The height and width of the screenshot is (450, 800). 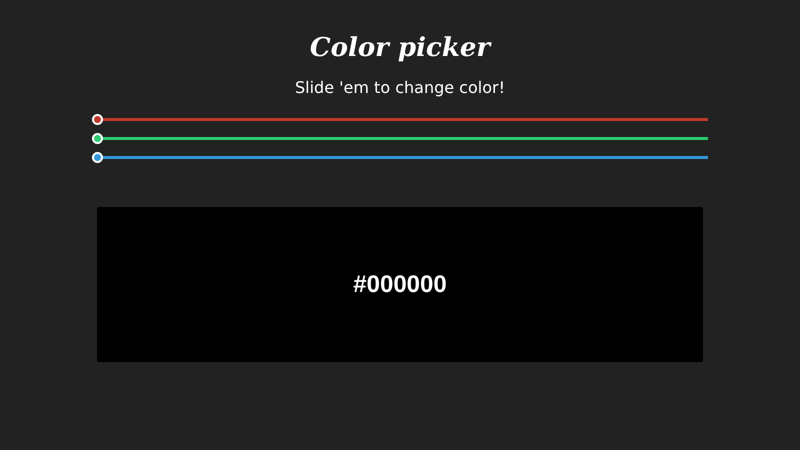 What do you see at coordinates (400, 284) in the screenshot?
I see `hex-value: #000000` at bounding box center [400, 284].